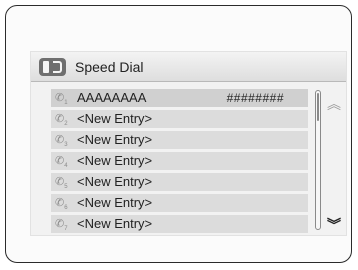  I want to click on phone-icon: ✆5, so click(61, 183).